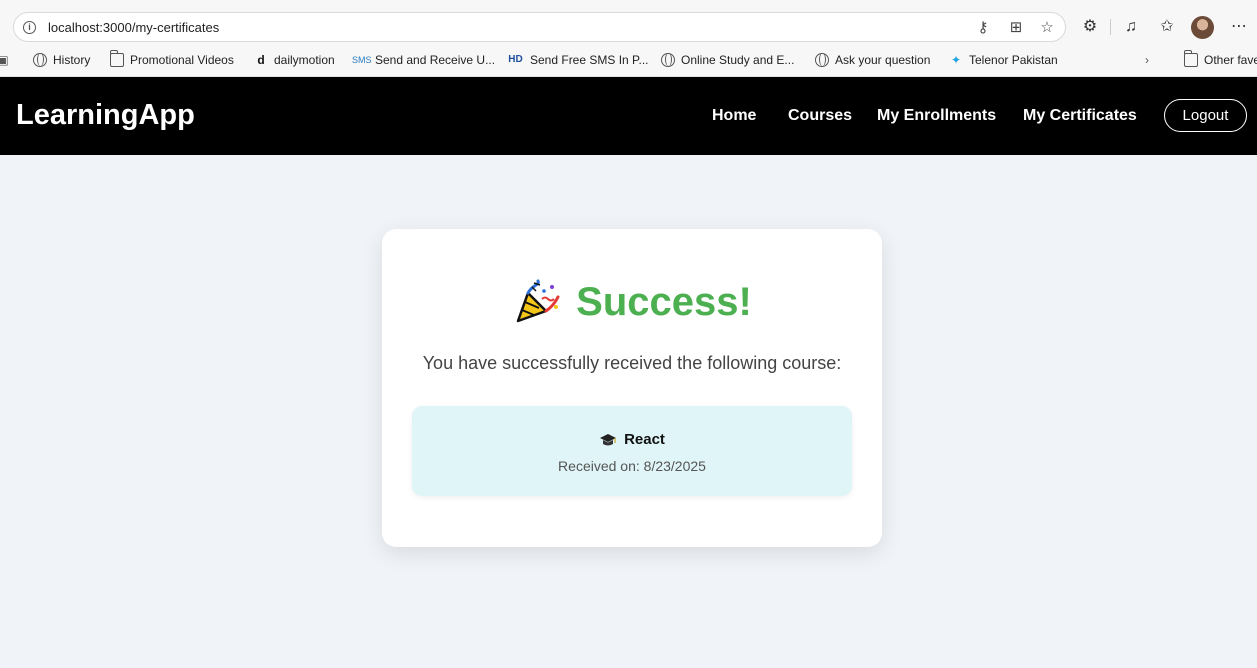 The image size is (1257, 668). What do you see at coordinates (664, 301) in the screenshot?
I see `success-title: Success!` at bounding box center [664, 301].